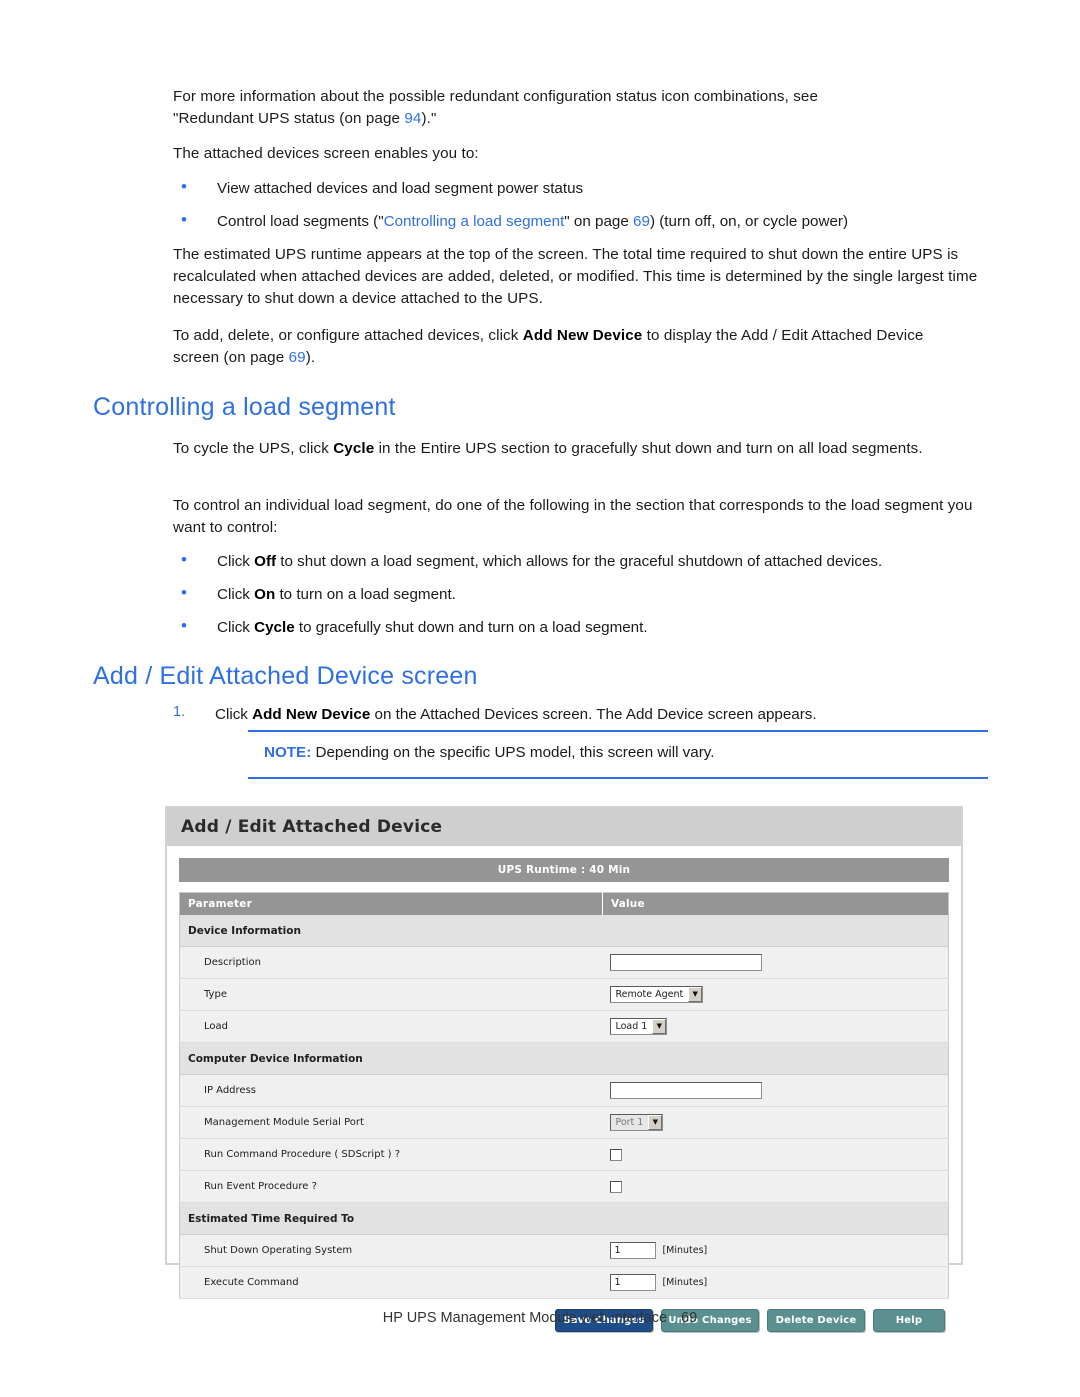 This screenshot has height=1397, width=1080. What do you see at coordinates (582, 335) in the screenshot?
I see `ui-label-add-new-device: Add New Device` at bounding box center [582, 335].